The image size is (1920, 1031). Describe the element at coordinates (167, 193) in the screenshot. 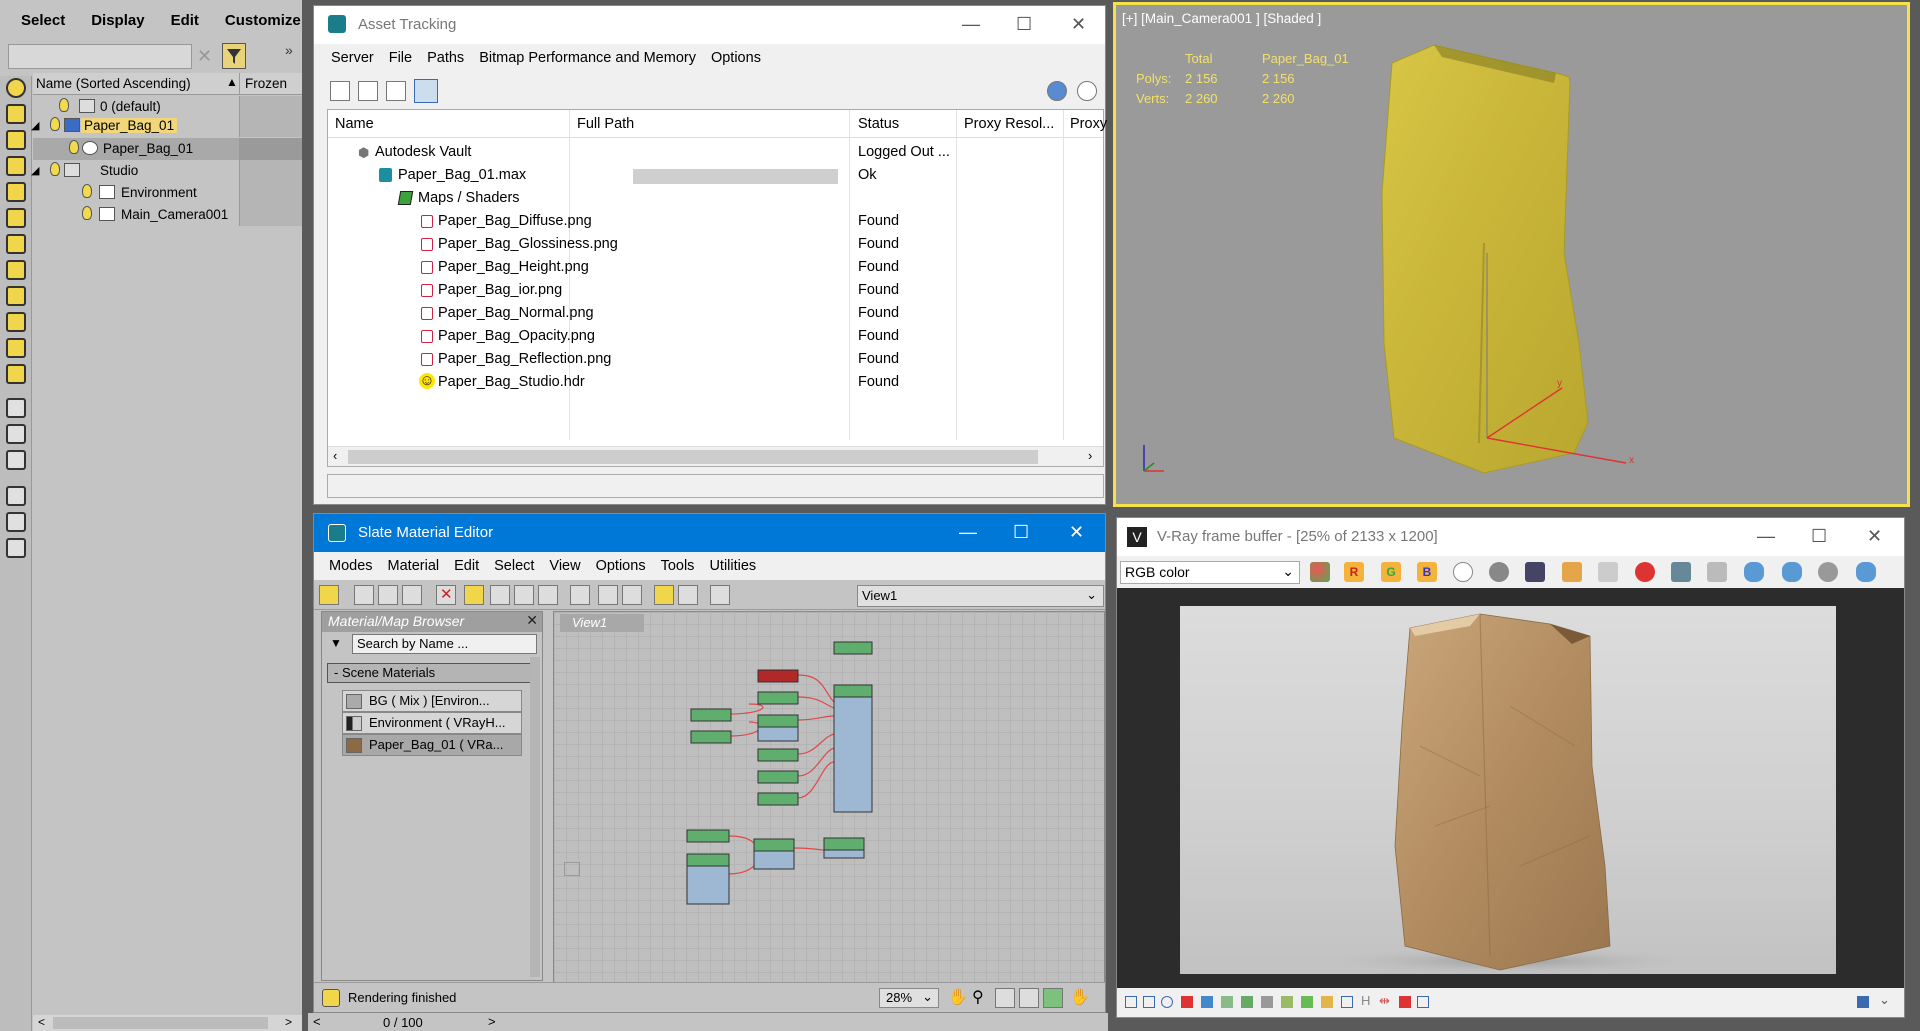

I see `tree-row-environment: Environment` at that location.